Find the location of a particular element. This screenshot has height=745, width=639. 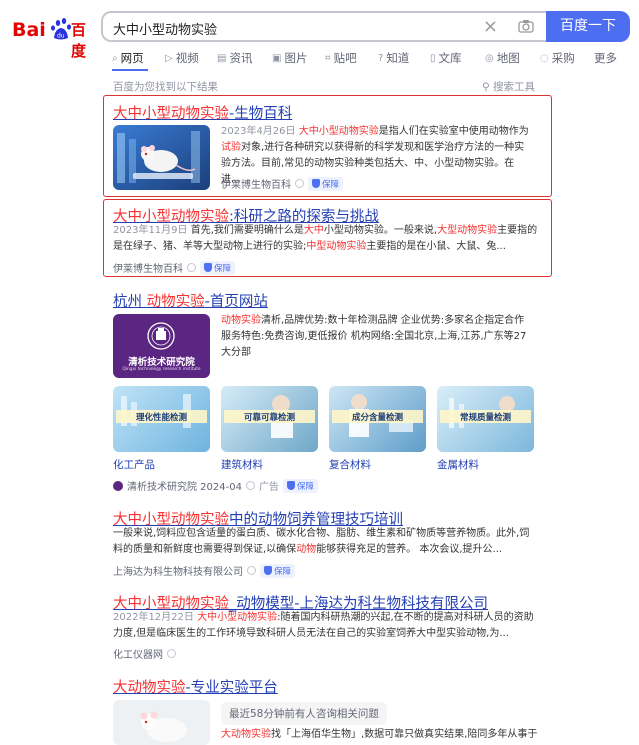

title-highlight: 动物实验 is located at coordinates (175, 302).